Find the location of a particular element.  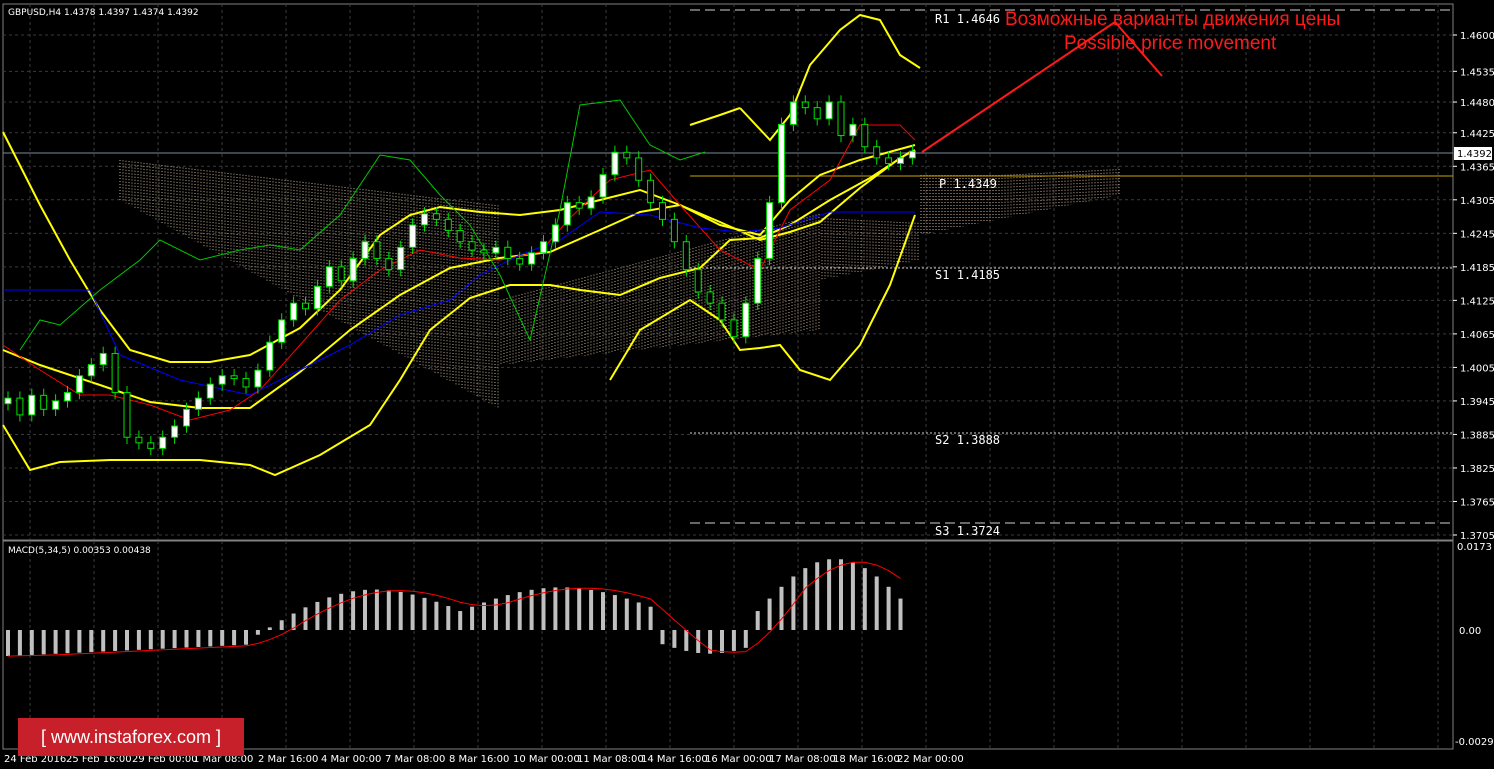

macd-indicator is located at coordinates (454, 608).